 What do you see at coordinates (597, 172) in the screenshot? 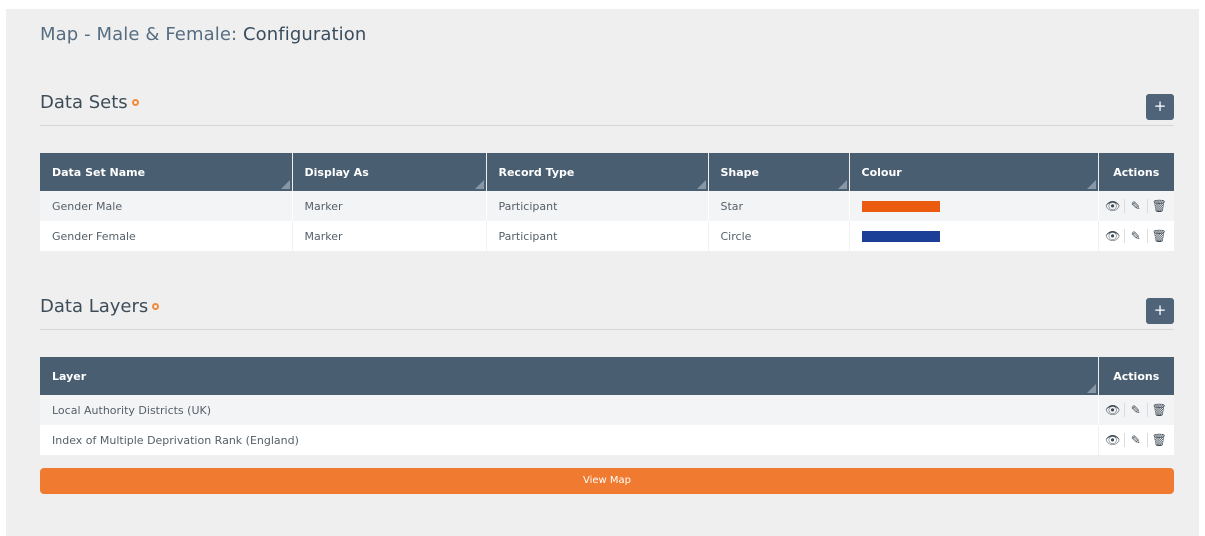
I see `col-record-type: Record Type` at bounding box center [597, 172].